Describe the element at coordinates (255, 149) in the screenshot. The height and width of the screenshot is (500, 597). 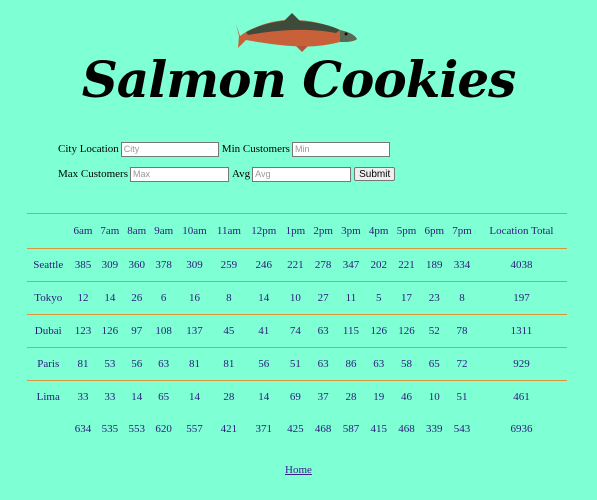
I see `min-customers-label: Min Customers` at that location.